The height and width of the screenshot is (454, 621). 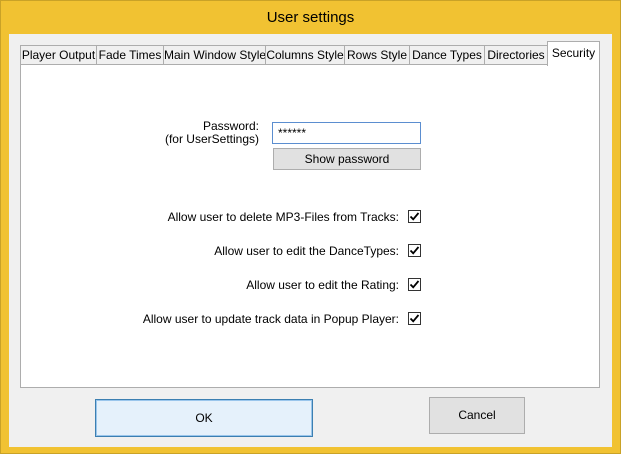 I want to click on cancel-button: Cancel, so click(x=477, y=415).